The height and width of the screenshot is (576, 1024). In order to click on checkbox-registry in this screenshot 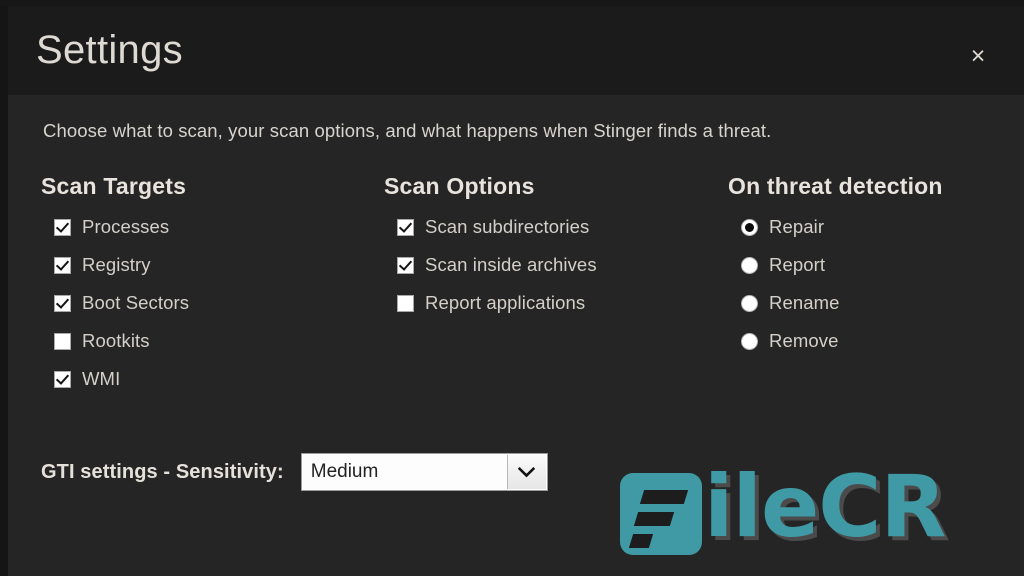, I will do `click(62, 265)`.